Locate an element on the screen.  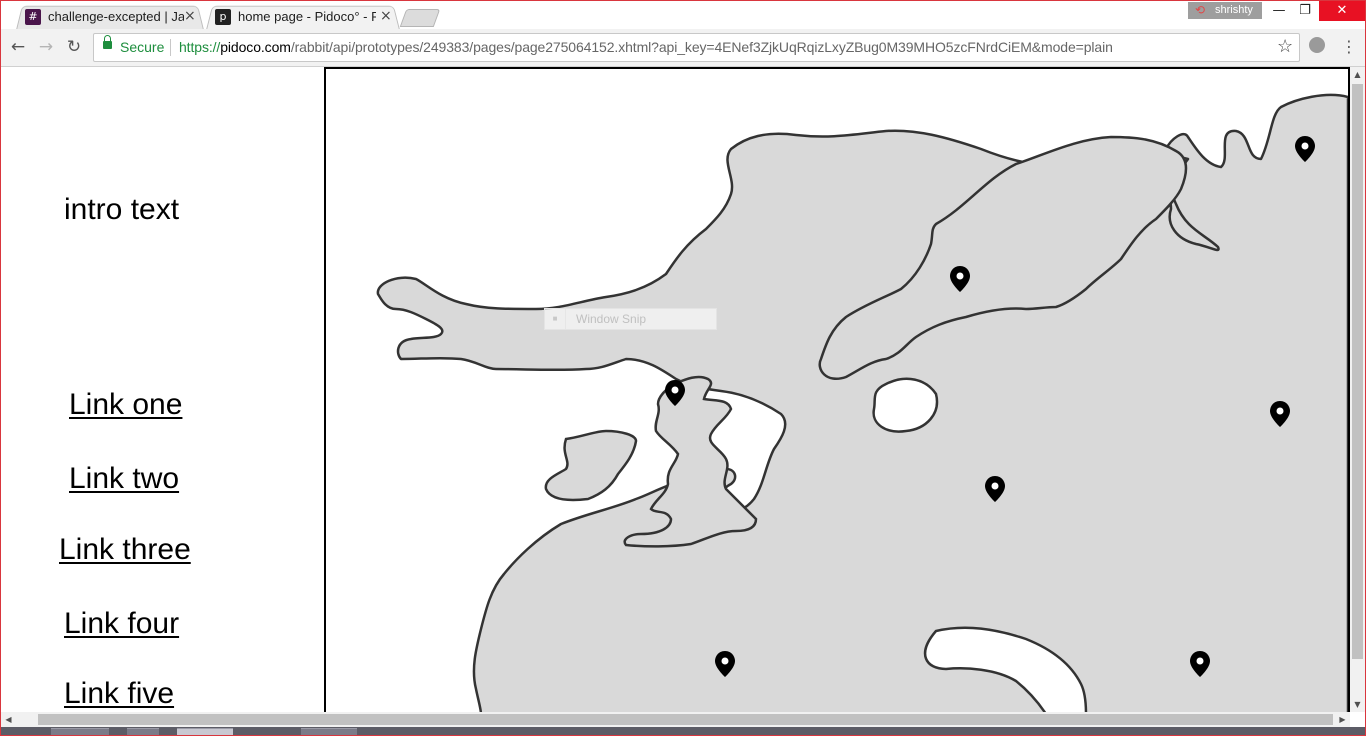
link-one: Link one is located at coordinates (129, 405).